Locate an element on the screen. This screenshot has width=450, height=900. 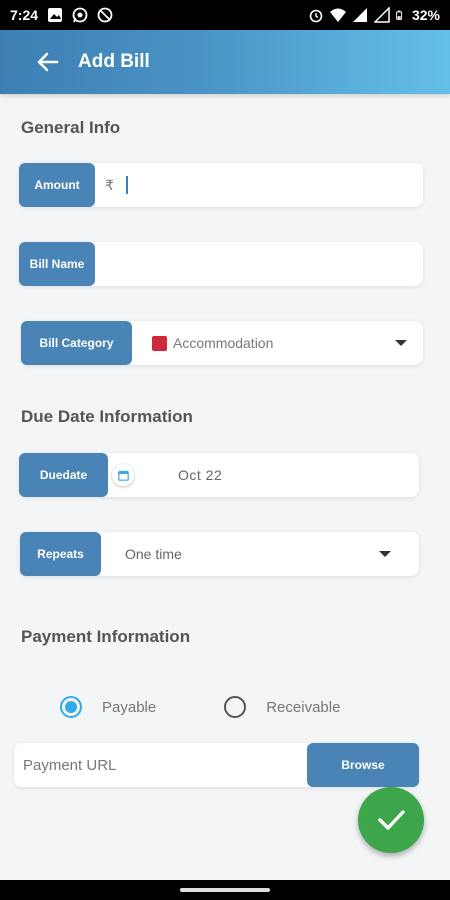
duedate-field: Duedate Oct 22 is located at coordinates (219, 475).